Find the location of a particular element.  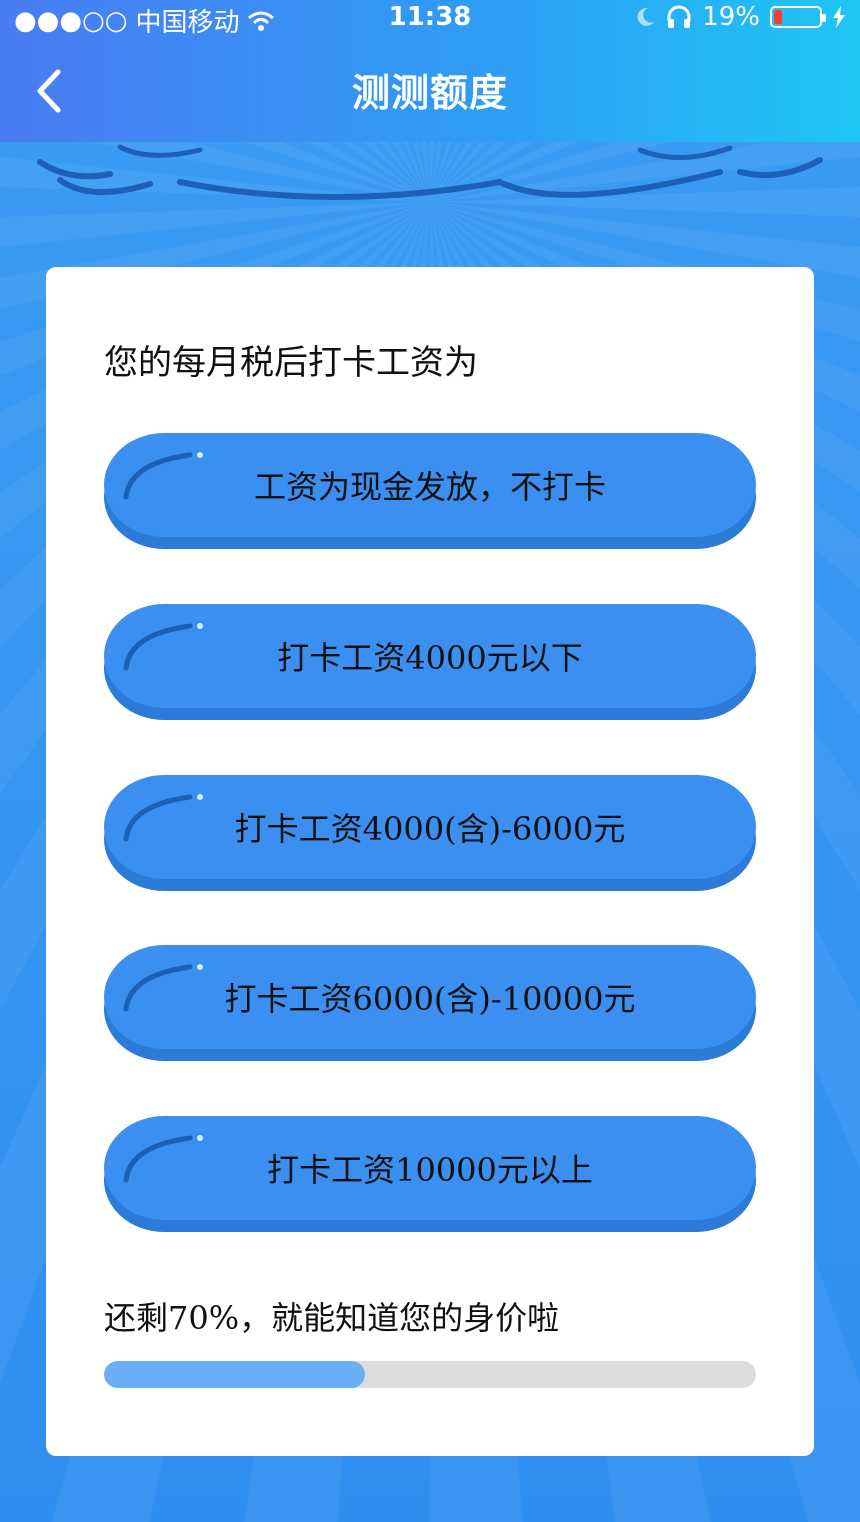

option-label: 工资为现金发放，不打卡 is located at coordinates (429, 487).